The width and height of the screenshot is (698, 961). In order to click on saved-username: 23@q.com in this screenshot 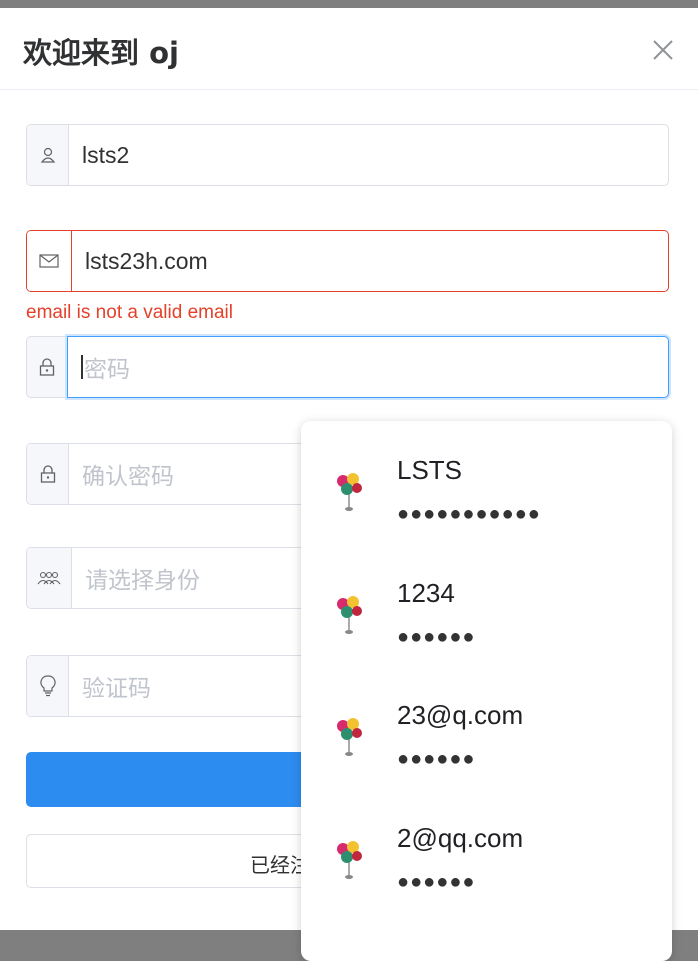, I will do `click(460, 715)`.